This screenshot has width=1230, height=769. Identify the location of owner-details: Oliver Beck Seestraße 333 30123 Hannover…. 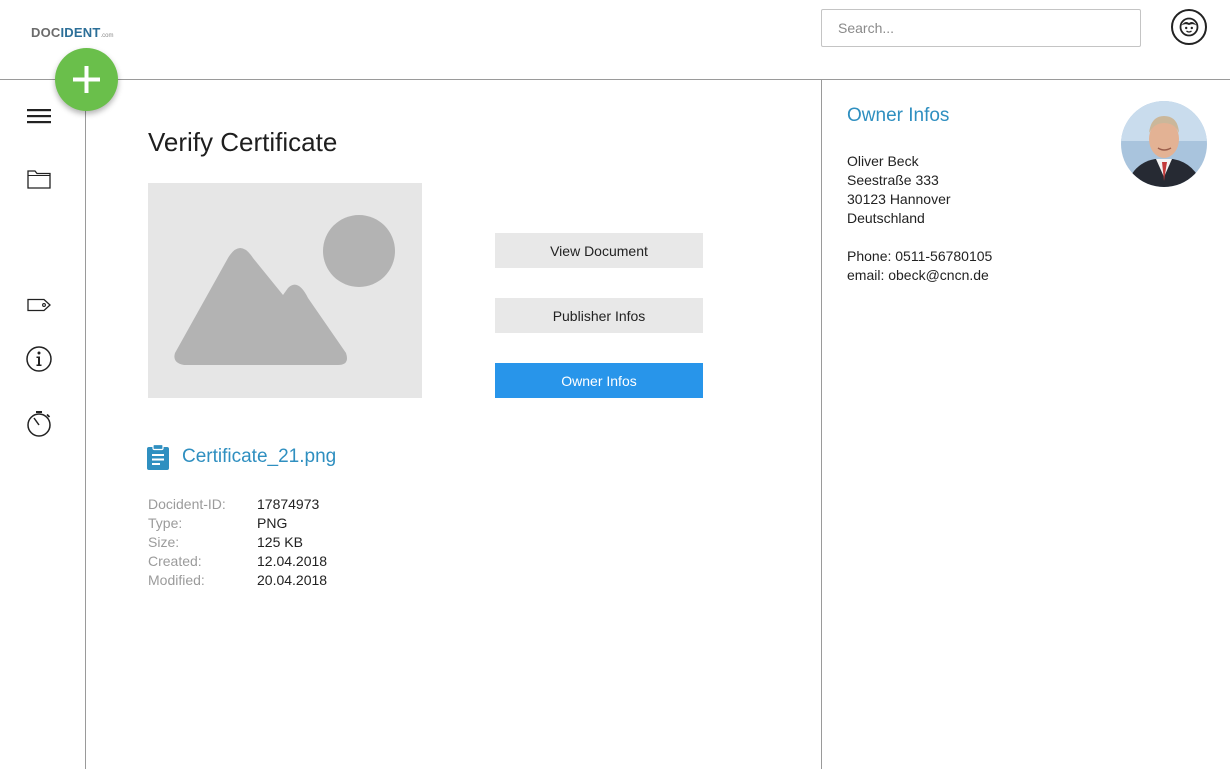
(919, 218).